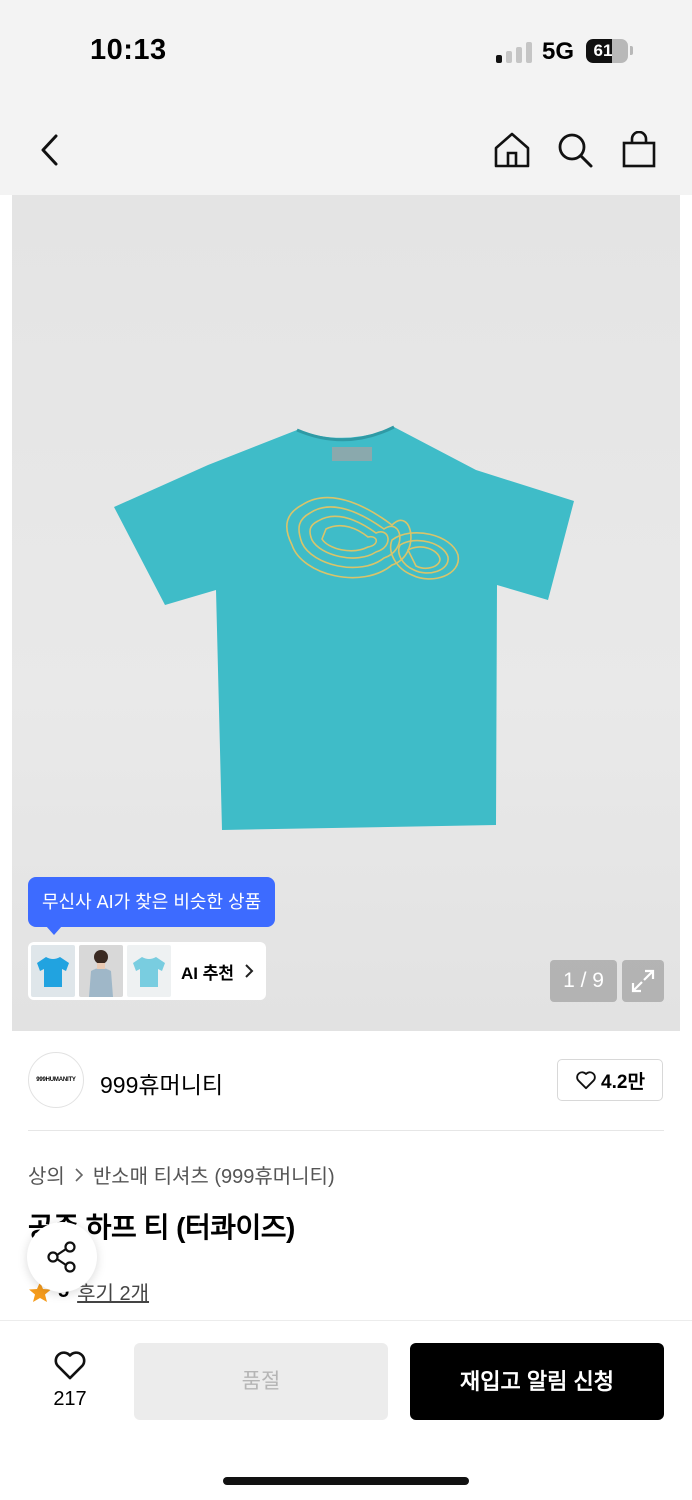 Image resolution: width=692 pixels, height=1500 pixels. I want to click on divider, so click(346, 1130).